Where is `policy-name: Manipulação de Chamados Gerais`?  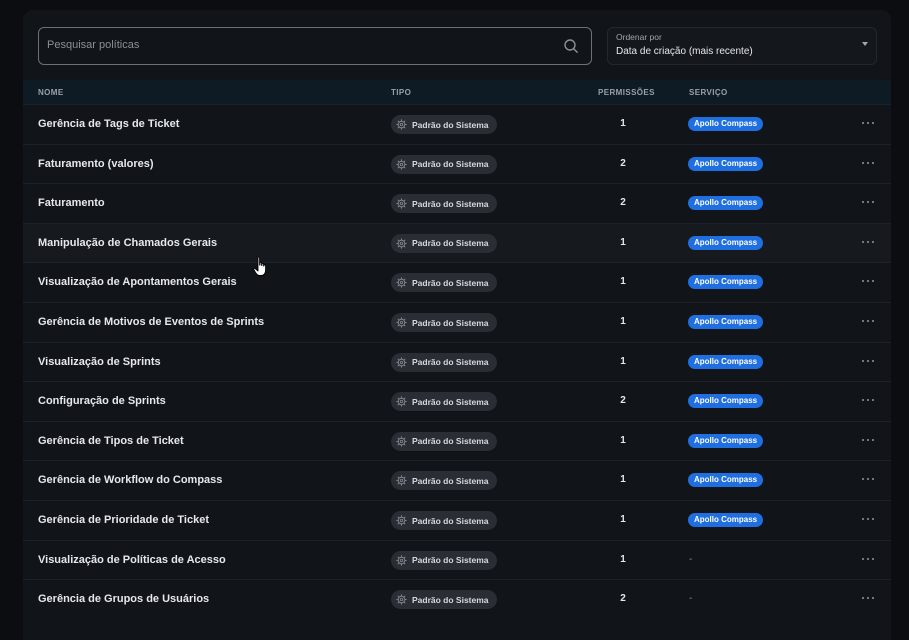
policy-name: Manipulação de Chamados Gerais is located at coordinates (127, 243).